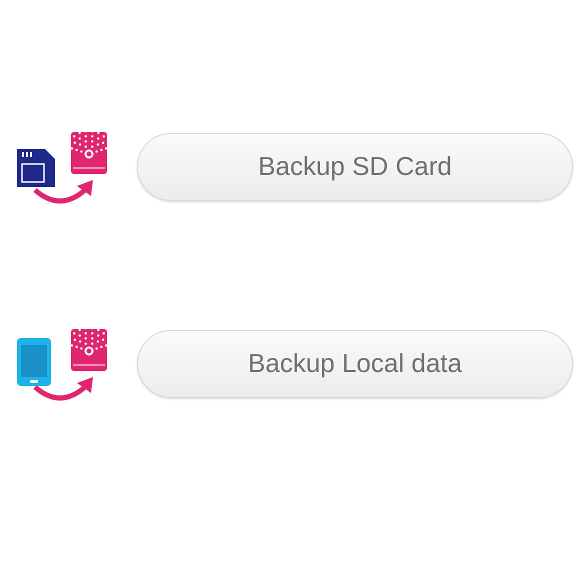 The width and height of the screenshot is (585, 585). Describe the element at coordinates (355, 166) in the screenshot. I see `backup-button: Backup SD Card` at that location.